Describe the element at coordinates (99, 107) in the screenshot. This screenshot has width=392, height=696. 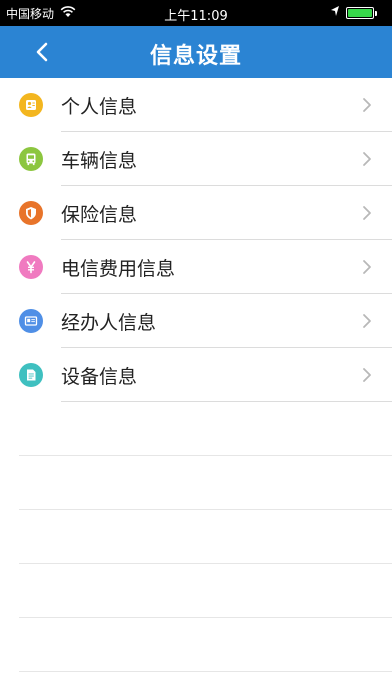
I see `list-item-label: 个人信息` at that location.